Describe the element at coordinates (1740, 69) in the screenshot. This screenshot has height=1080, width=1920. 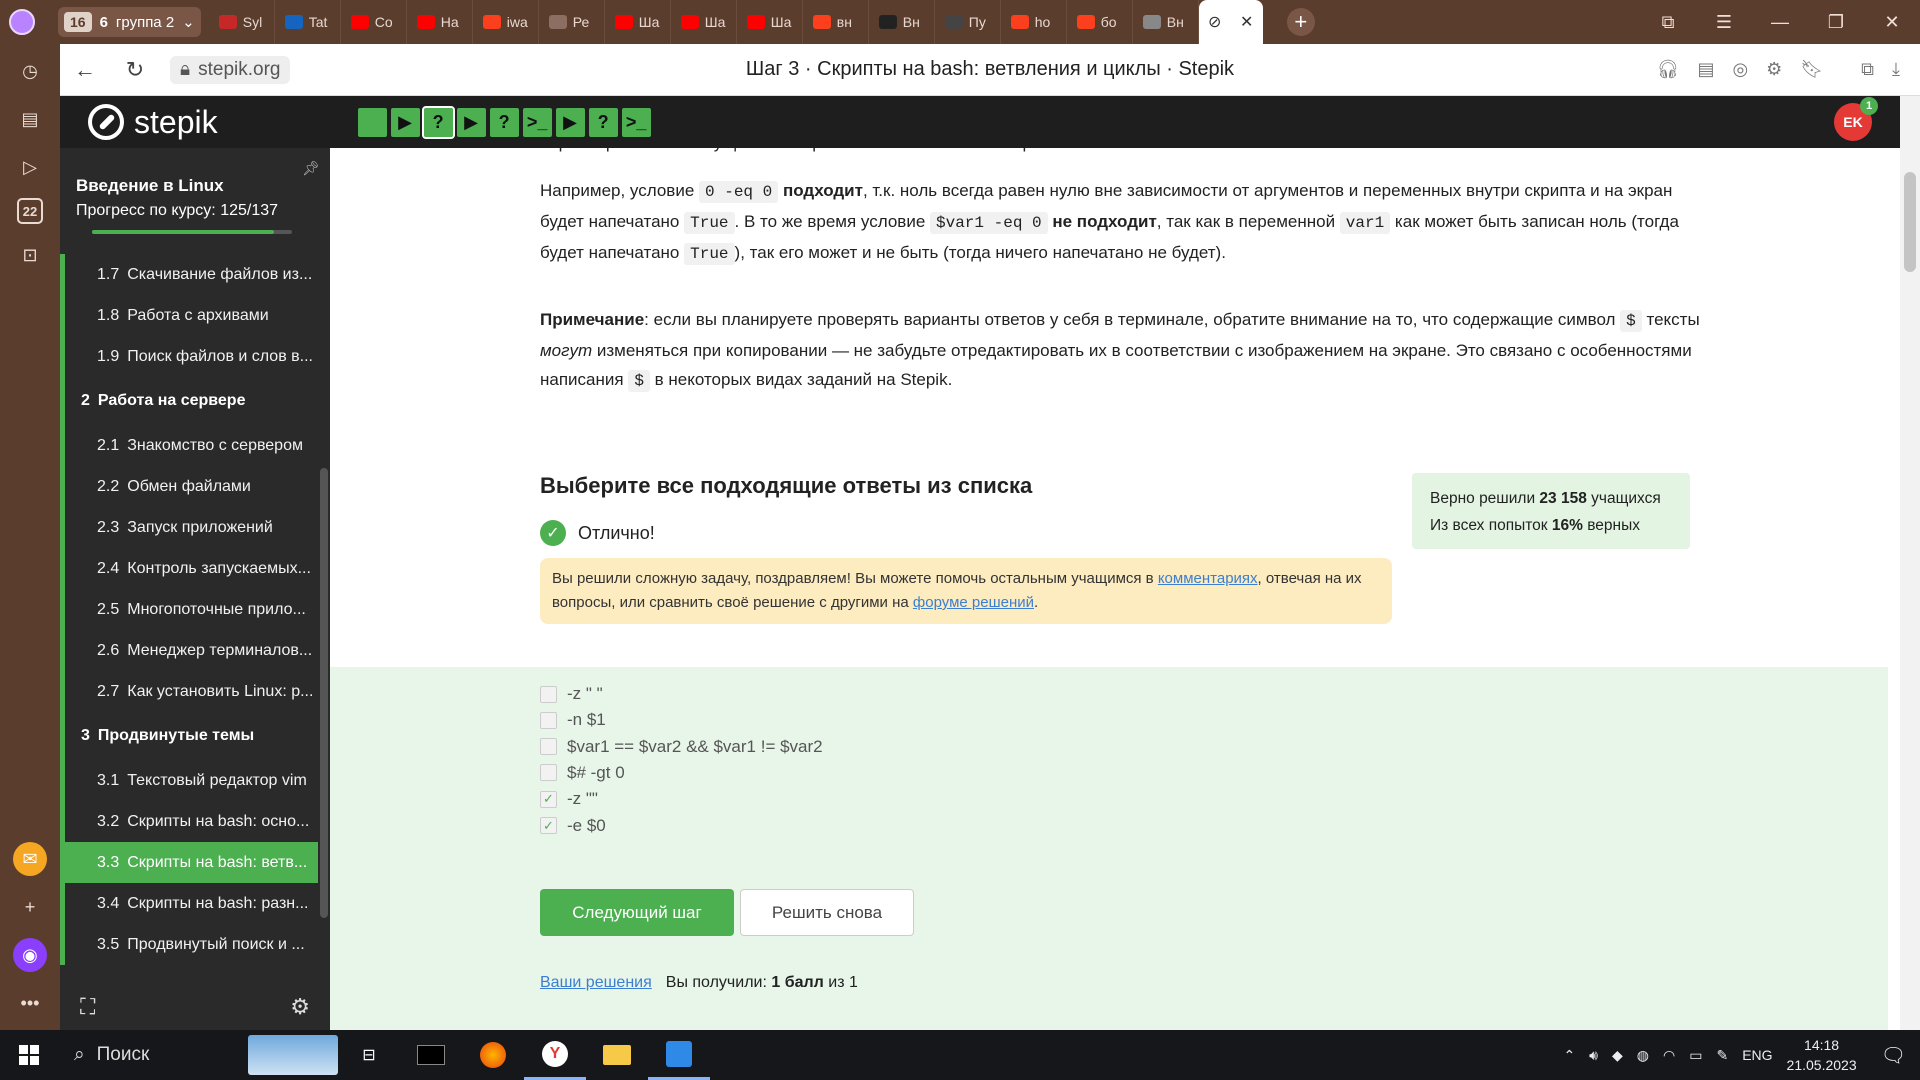
I see `translate-icon: ◎` at that location.